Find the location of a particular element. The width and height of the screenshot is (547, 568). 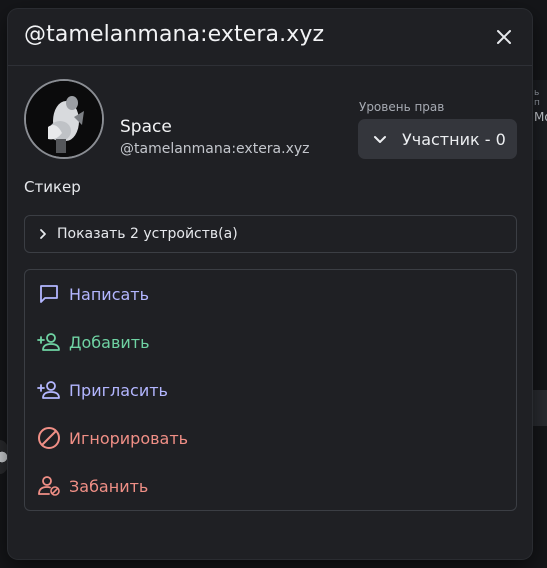

avatar-image is located at coordinates (64, 119).